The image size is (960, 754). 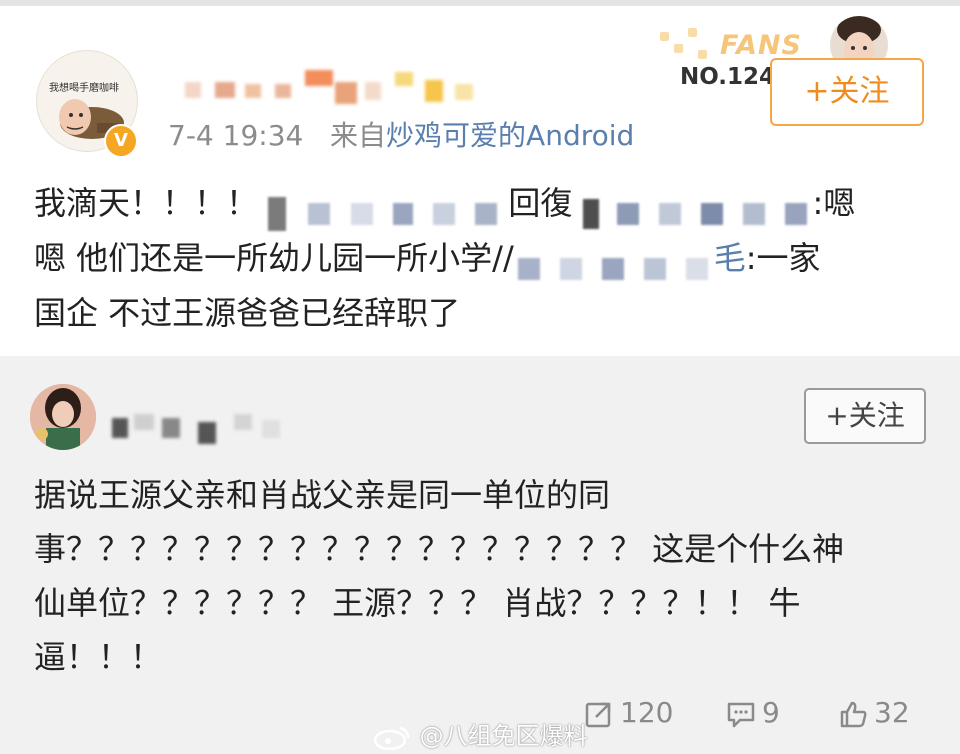 I want to click on mention-link: 毛, so click(x=730, y=258).